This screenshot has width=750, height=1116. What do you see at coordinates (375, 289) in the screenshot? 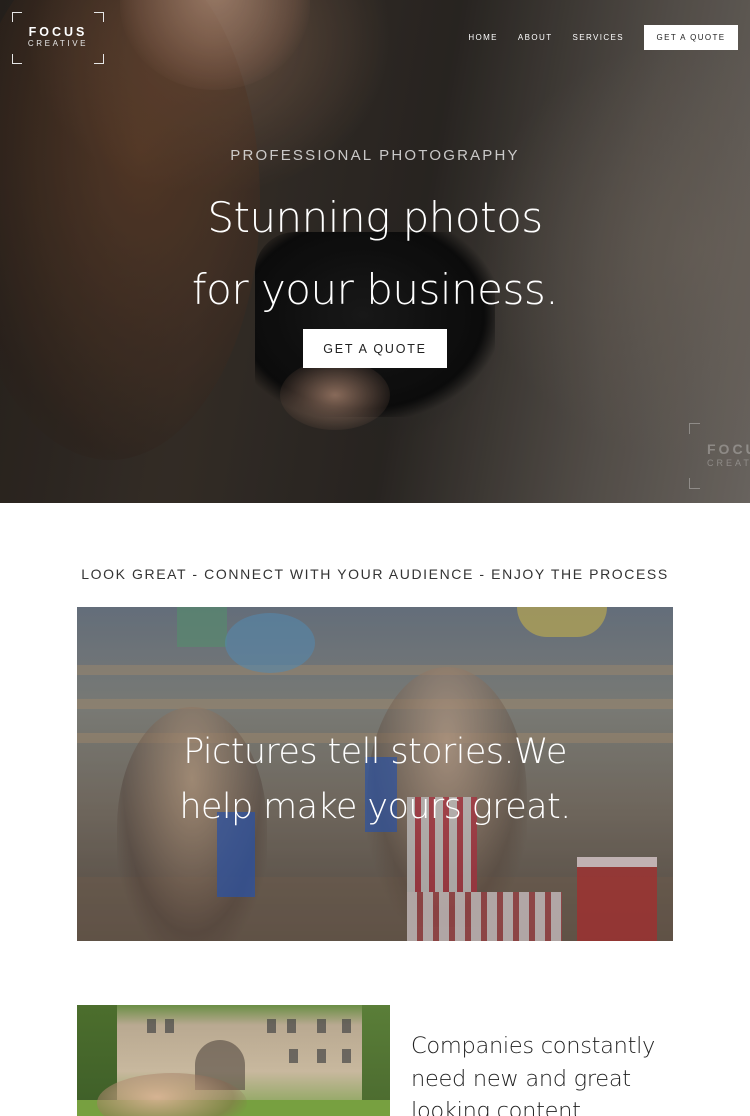
I see `hero-title-line: for your business.` at bounding box center [375, 289].